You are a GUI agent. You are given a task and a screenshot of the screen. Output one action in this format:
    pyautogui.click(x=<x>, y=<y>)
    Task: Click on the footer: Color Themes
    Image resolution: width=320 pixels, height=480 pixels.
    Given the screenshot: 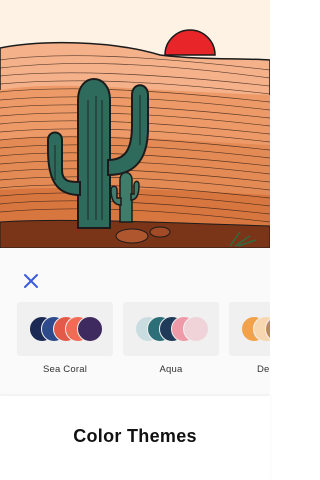 What is the action you would take?
    pyautogui.click(x=135, y=438)
    